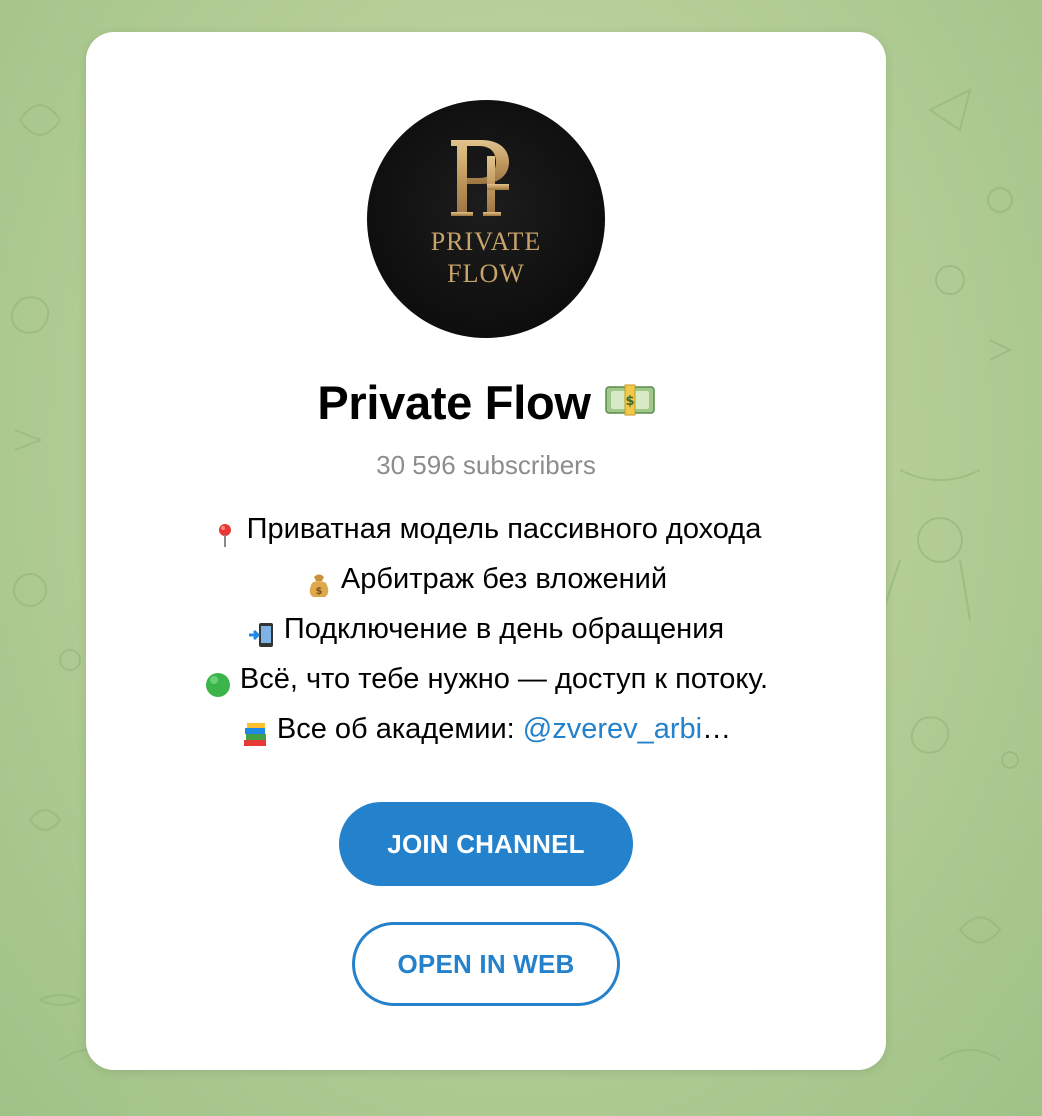 This screenshot has width=1042, height=1116. What do you see at coordinates (480, 178) in the screenshot?
I see `monogram-pf` at bounding box center [480, 178].